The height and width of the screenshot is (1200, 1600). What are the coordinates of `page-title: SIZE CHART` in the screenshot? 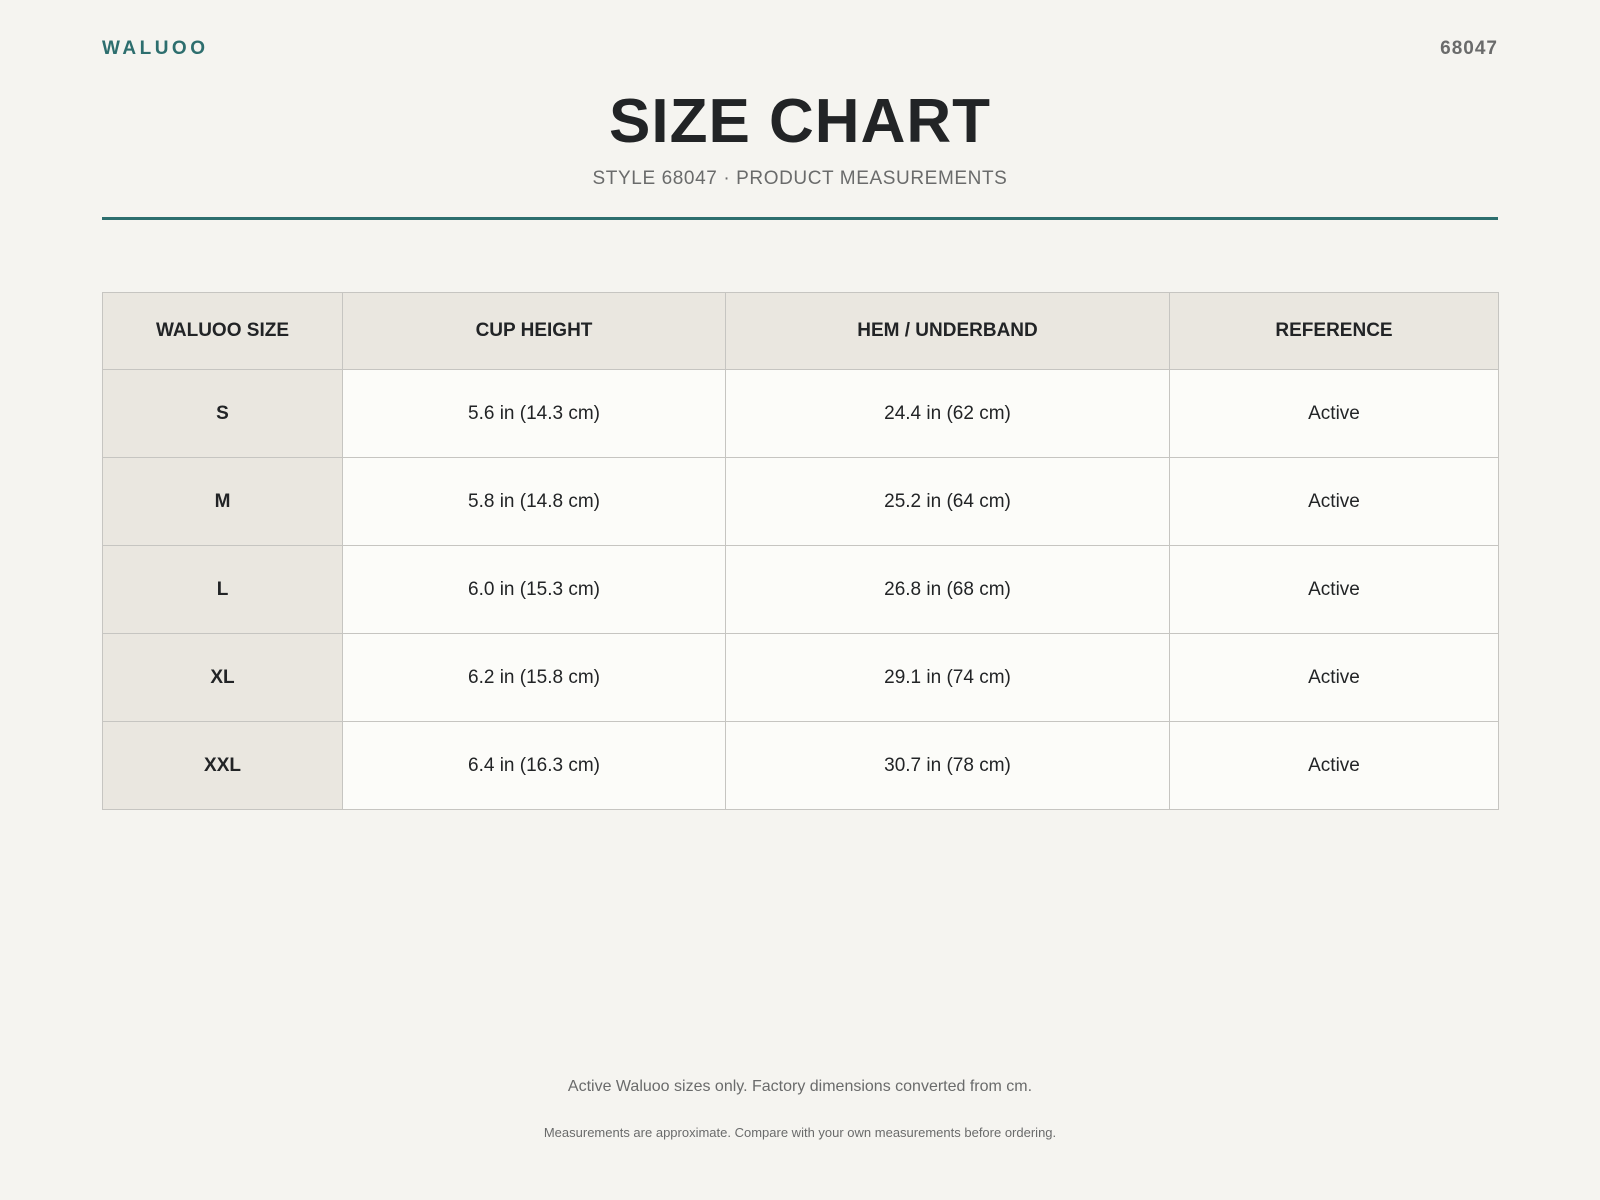 It's located at (800, 121).